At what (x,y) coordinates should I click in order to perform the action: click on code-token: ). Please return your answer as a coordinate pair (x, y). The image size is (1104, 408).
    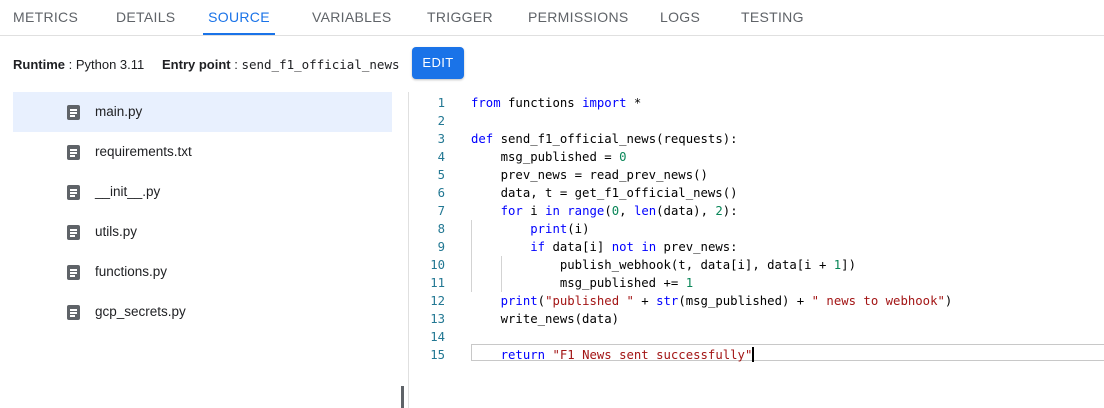
    Looking at the image, I should click on (948, 301).